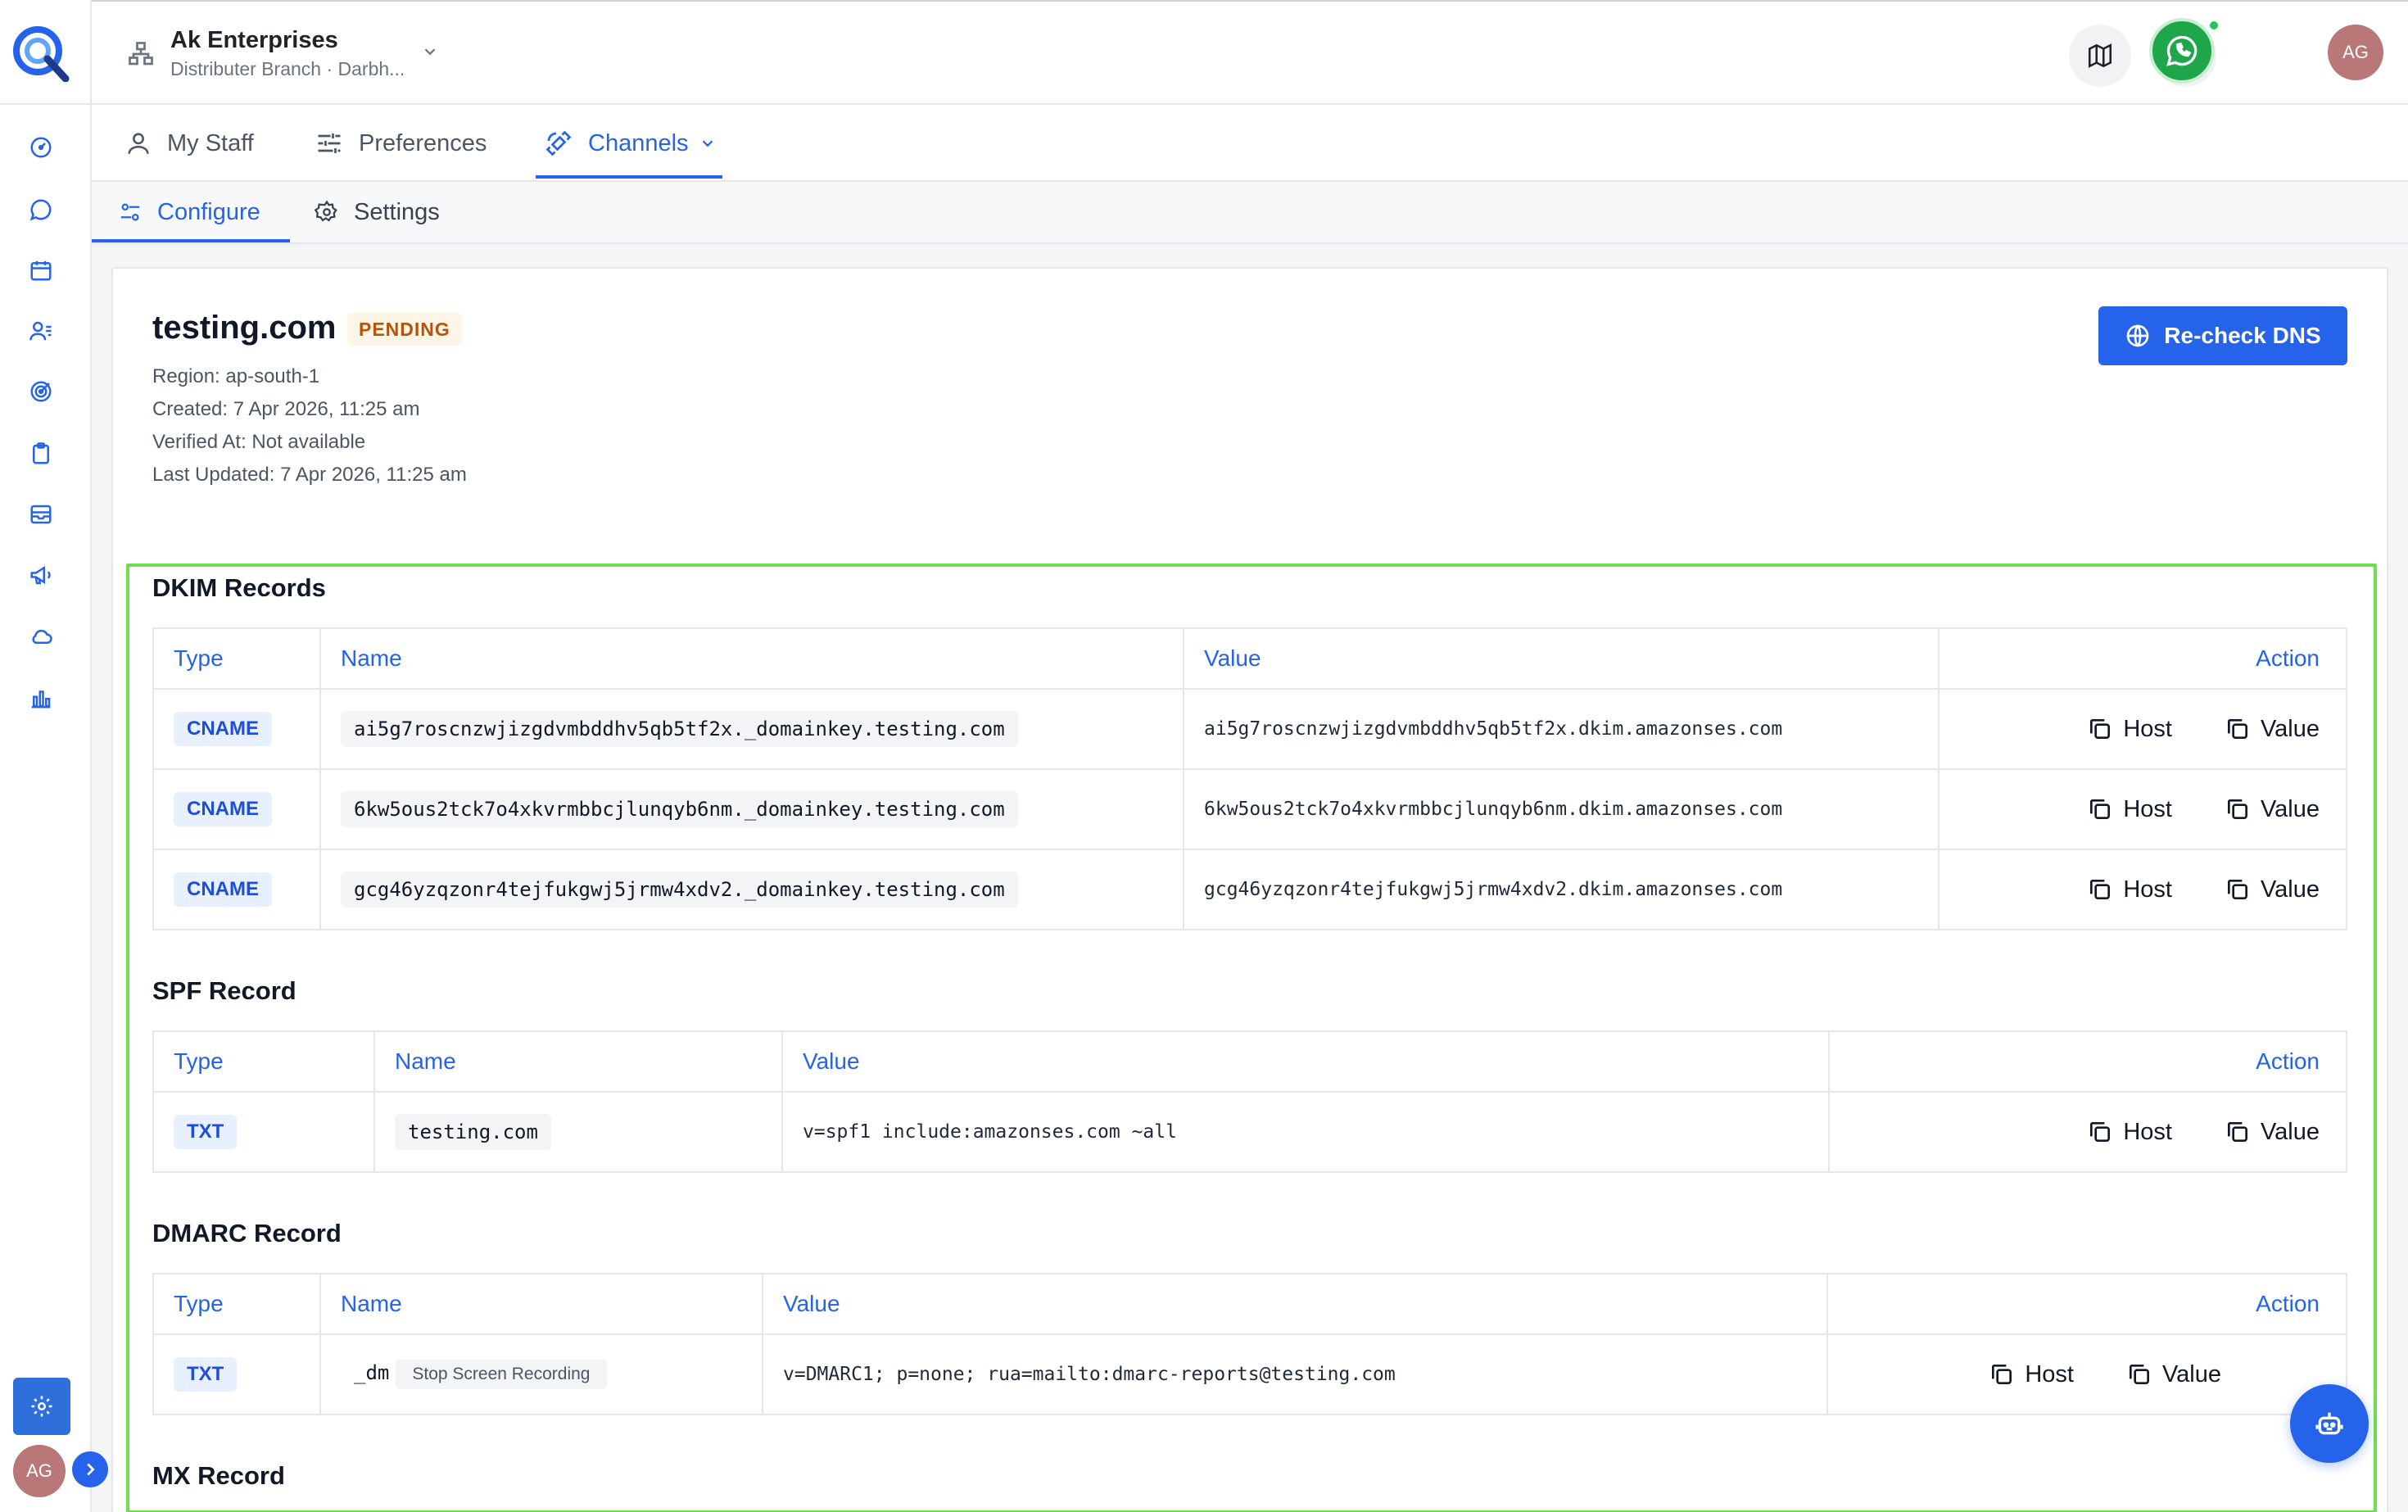 Image resolution: width=2408 pixels, height=1512 pixels. I want to click on tab-my-staff: My Staff, so click(189, 143).